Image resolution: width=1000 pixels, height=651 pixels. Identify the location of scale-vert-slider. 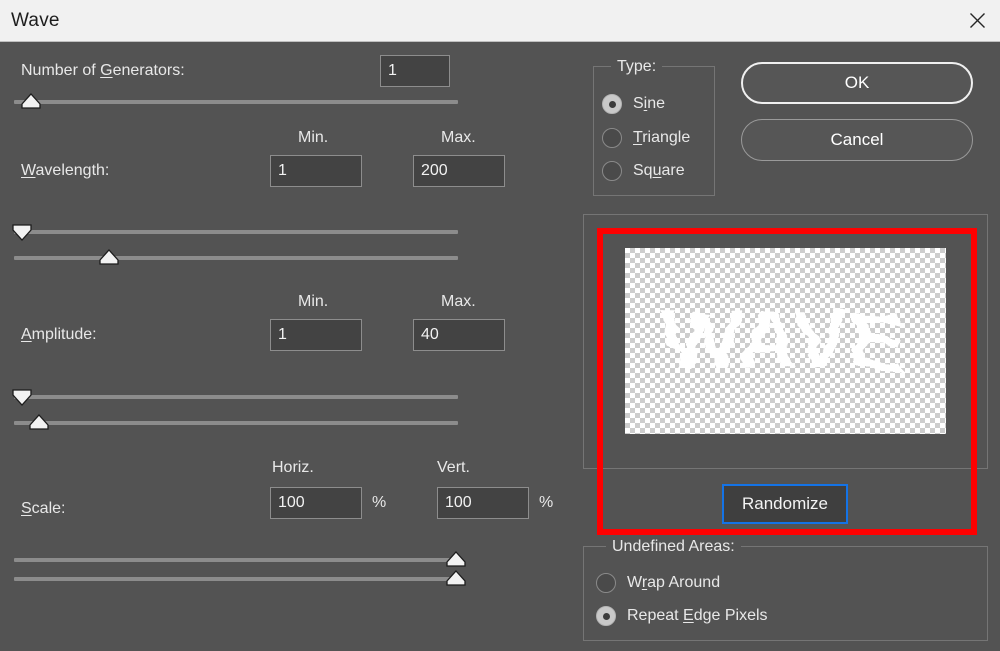
(240, 579).